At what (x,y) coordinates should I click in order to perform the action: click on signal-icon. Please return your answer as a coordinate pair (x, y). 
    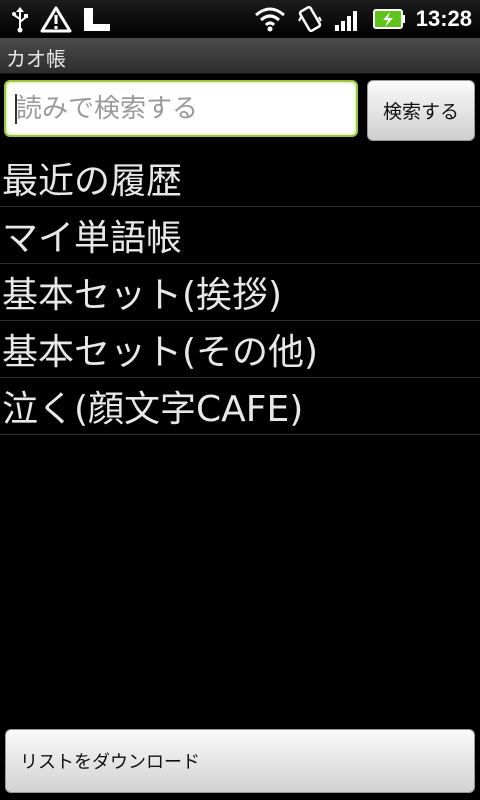
    Looking at the image, I should click on (345, 21).